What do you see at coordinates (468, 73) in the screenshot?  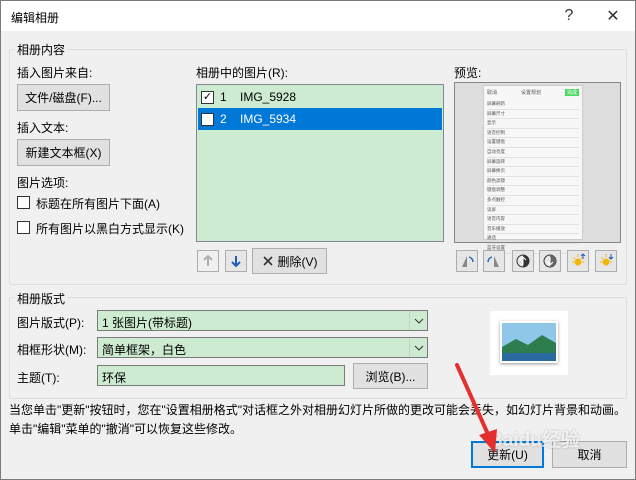 I see `preview-label: 预览:` at bounding box center [468, 73].